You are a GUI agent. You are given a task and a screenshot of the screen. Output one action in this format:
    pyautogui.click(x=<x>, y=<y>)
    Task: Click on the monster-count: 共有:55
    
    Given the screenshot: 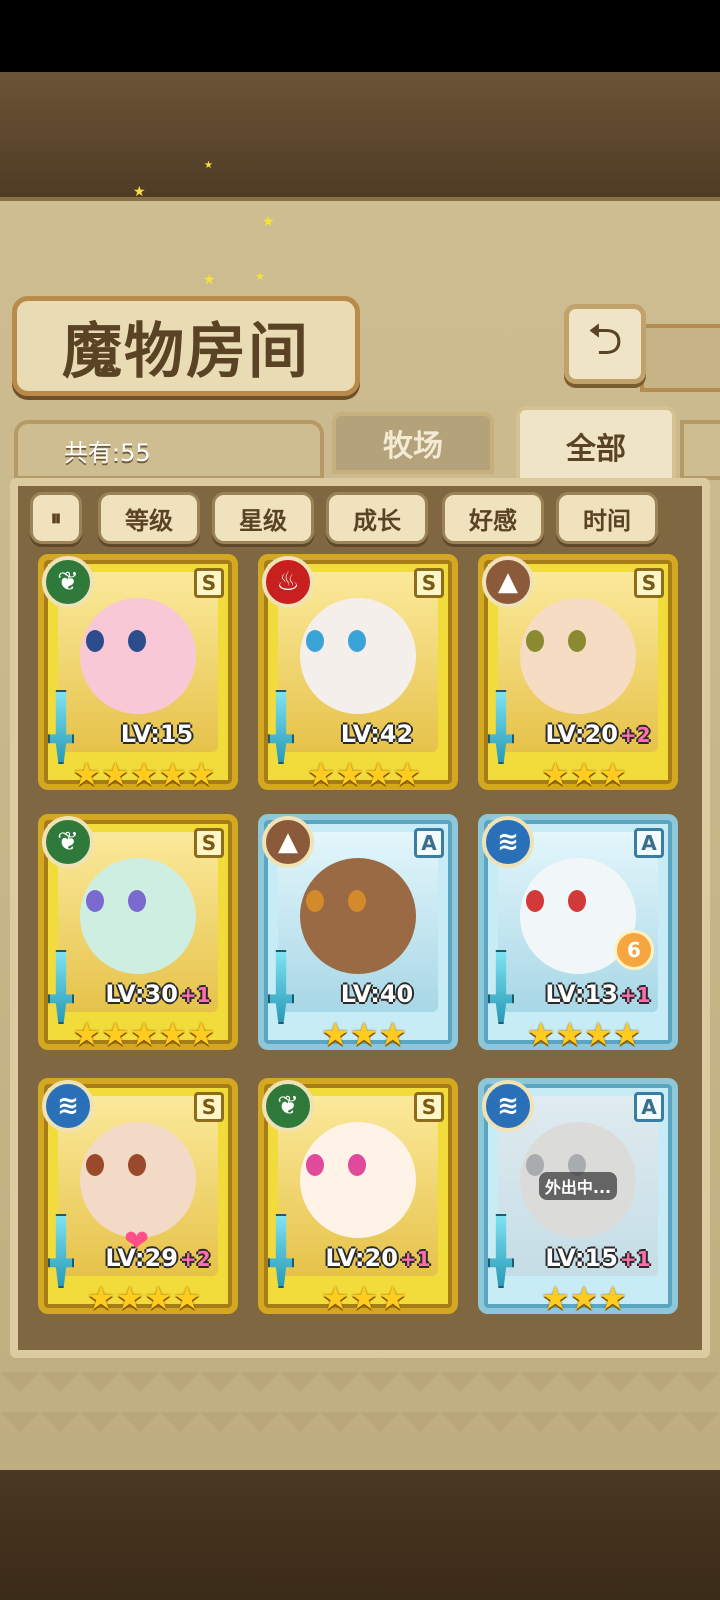 What is the action you would take?
    pyautogui.click(x=107, y=452)
    